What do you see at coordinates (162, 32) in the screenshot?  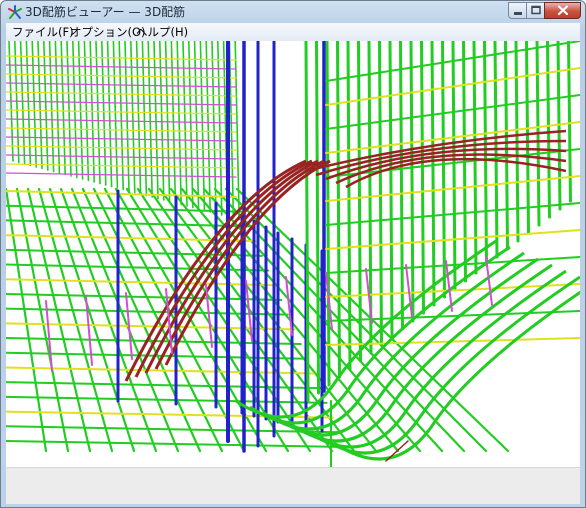 I see `menu-help: ヘルプ(H)` at bounding box center [162, 32].